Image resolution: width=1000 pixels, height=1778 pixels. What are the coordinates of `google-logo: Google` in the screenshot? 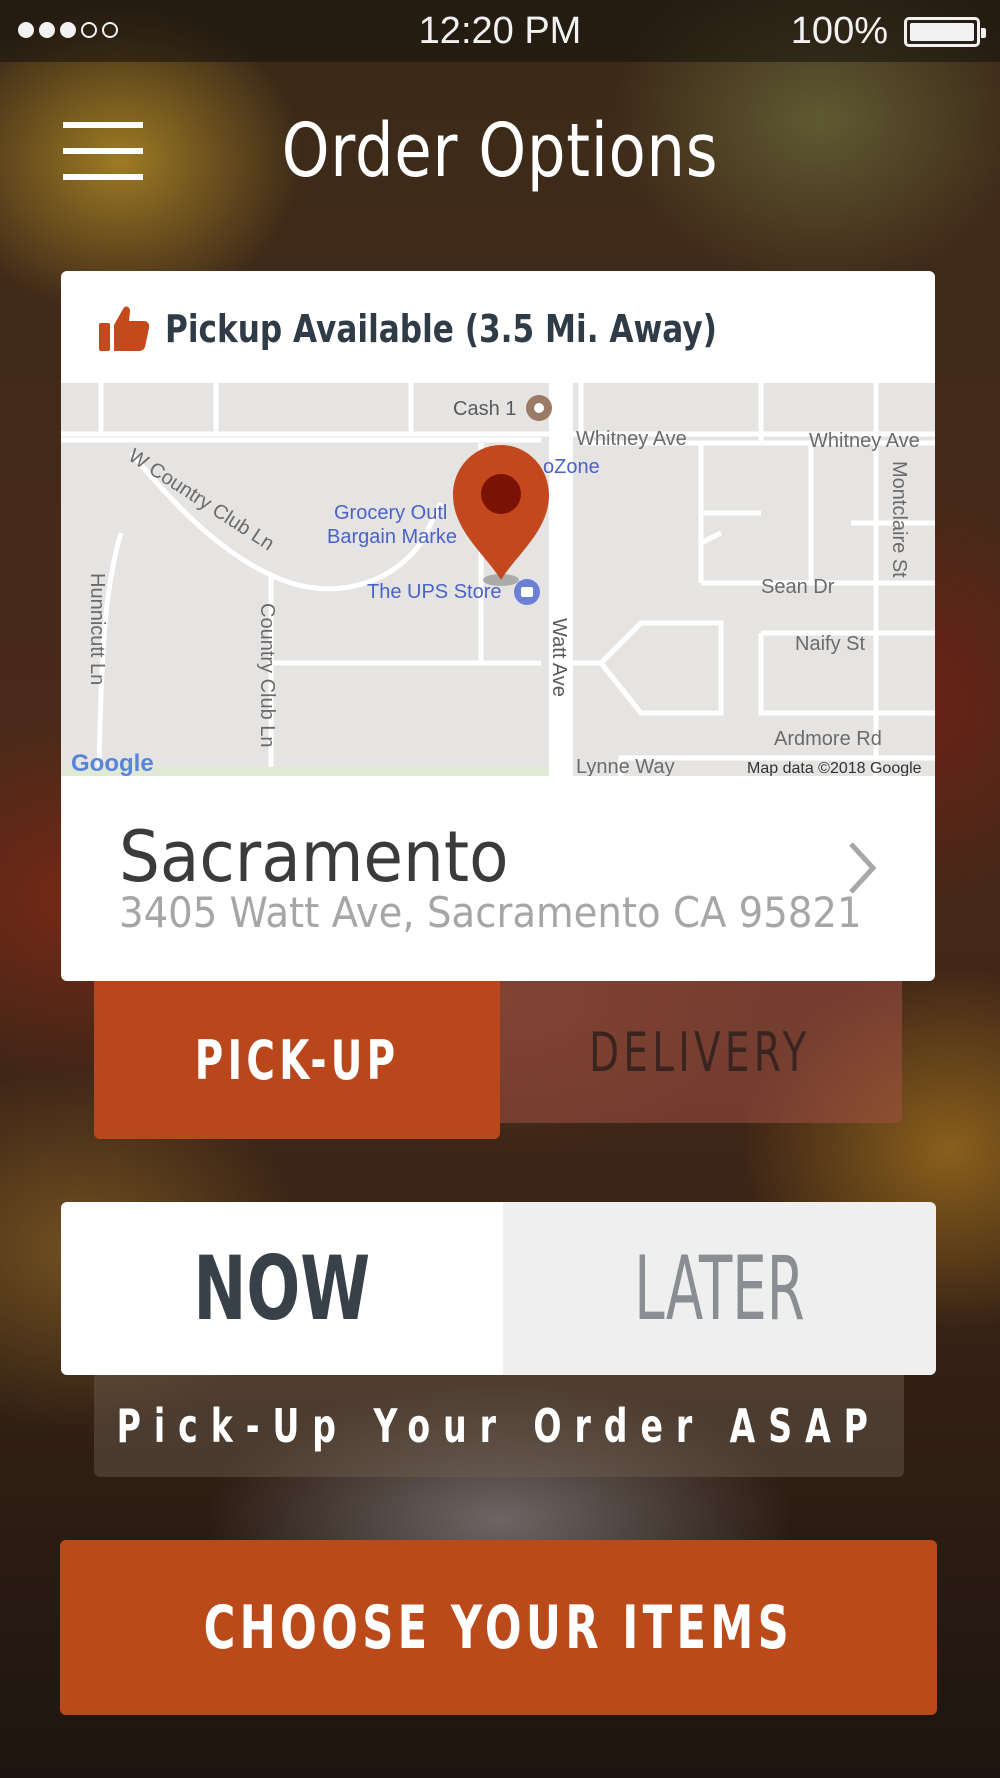 It's located at (112, 763).